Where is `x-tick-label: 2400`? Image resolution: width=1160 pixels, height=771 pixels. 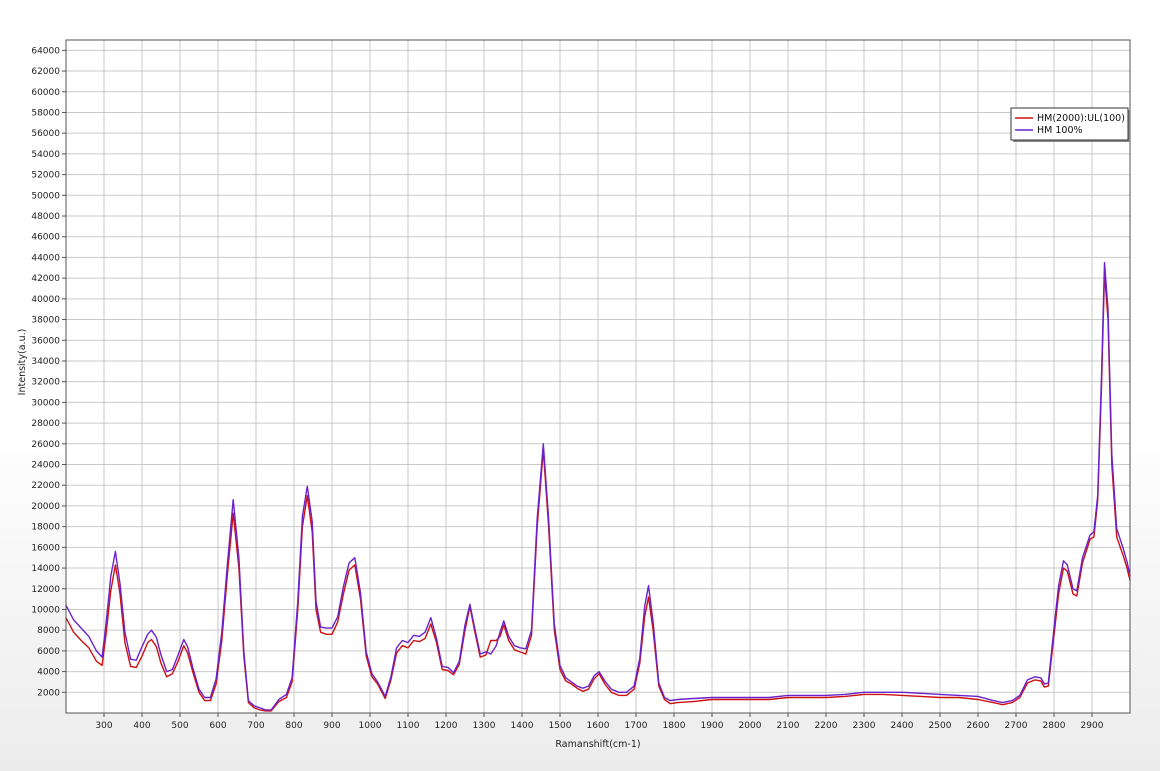 x-tick-label: 2400 is located at coordinates (902, 726).